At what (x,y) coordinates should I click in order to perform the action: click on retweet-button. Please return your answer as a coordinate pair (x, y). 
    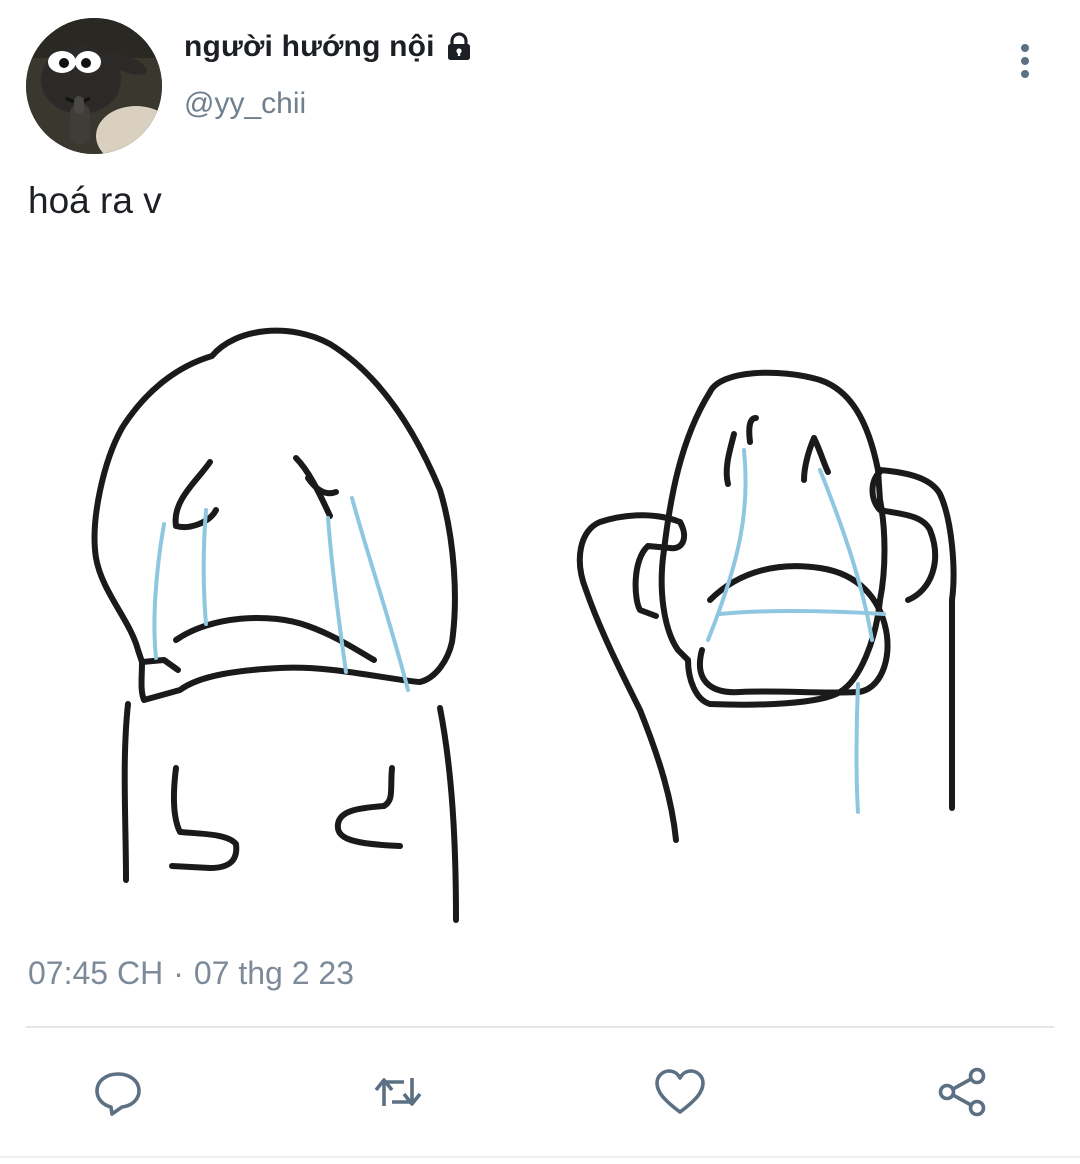
    Looking at the image, I should click on (398, 1092).